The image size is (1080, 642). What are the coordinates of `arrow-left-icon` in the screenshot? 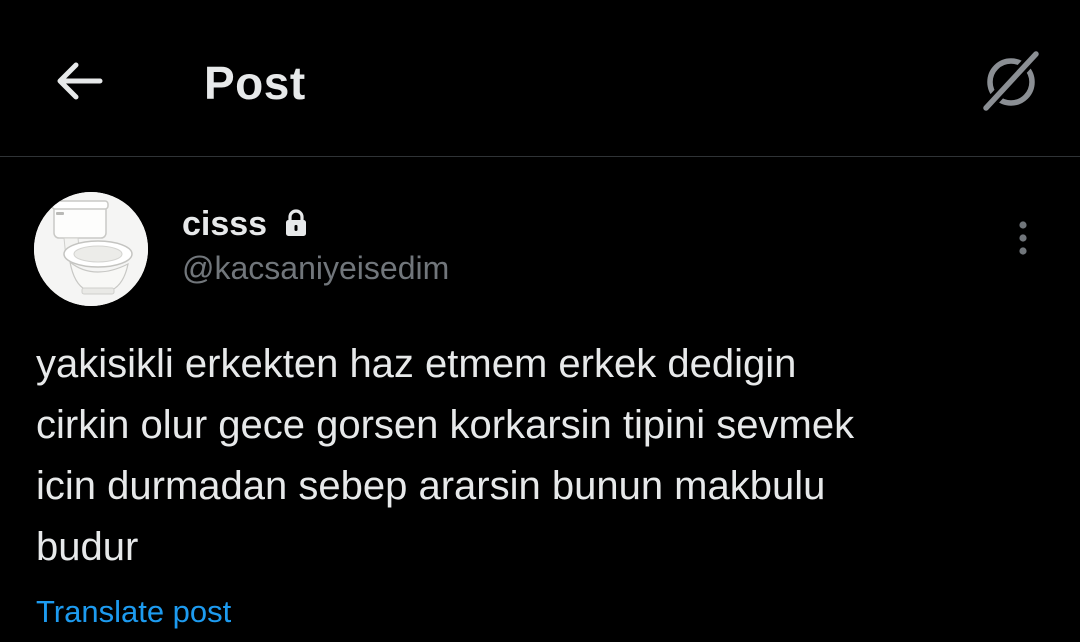 It's located at (80, 81).